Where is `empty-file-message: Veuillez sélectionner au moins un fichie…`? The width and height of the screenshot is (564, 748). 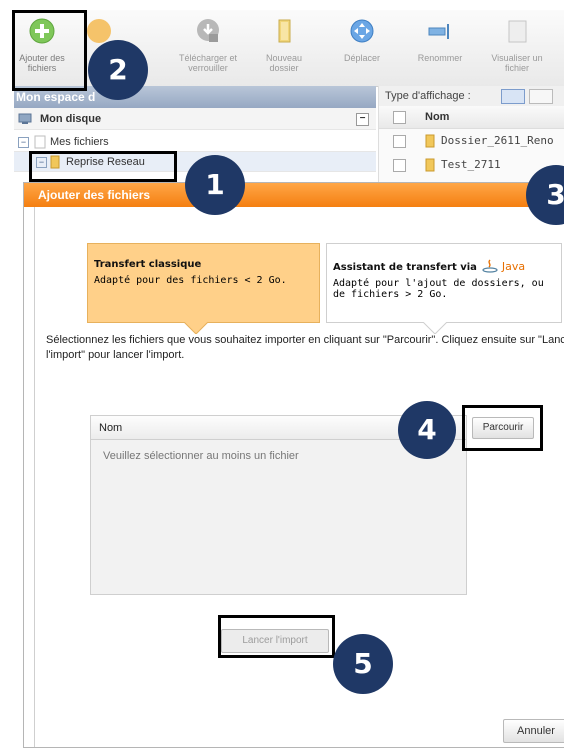 empty-file-message: Veuillez sélectionner au moins un fichie… is located at coordinates (201, 456).